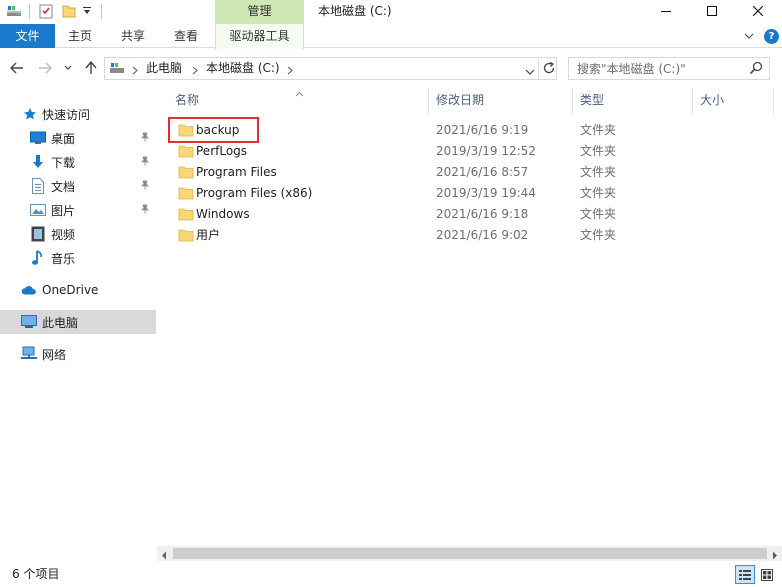  Describe the element at coordinates (164, 68) in the screenshot. I see `breadcrumb-this-pc: 此电脑` at that location.